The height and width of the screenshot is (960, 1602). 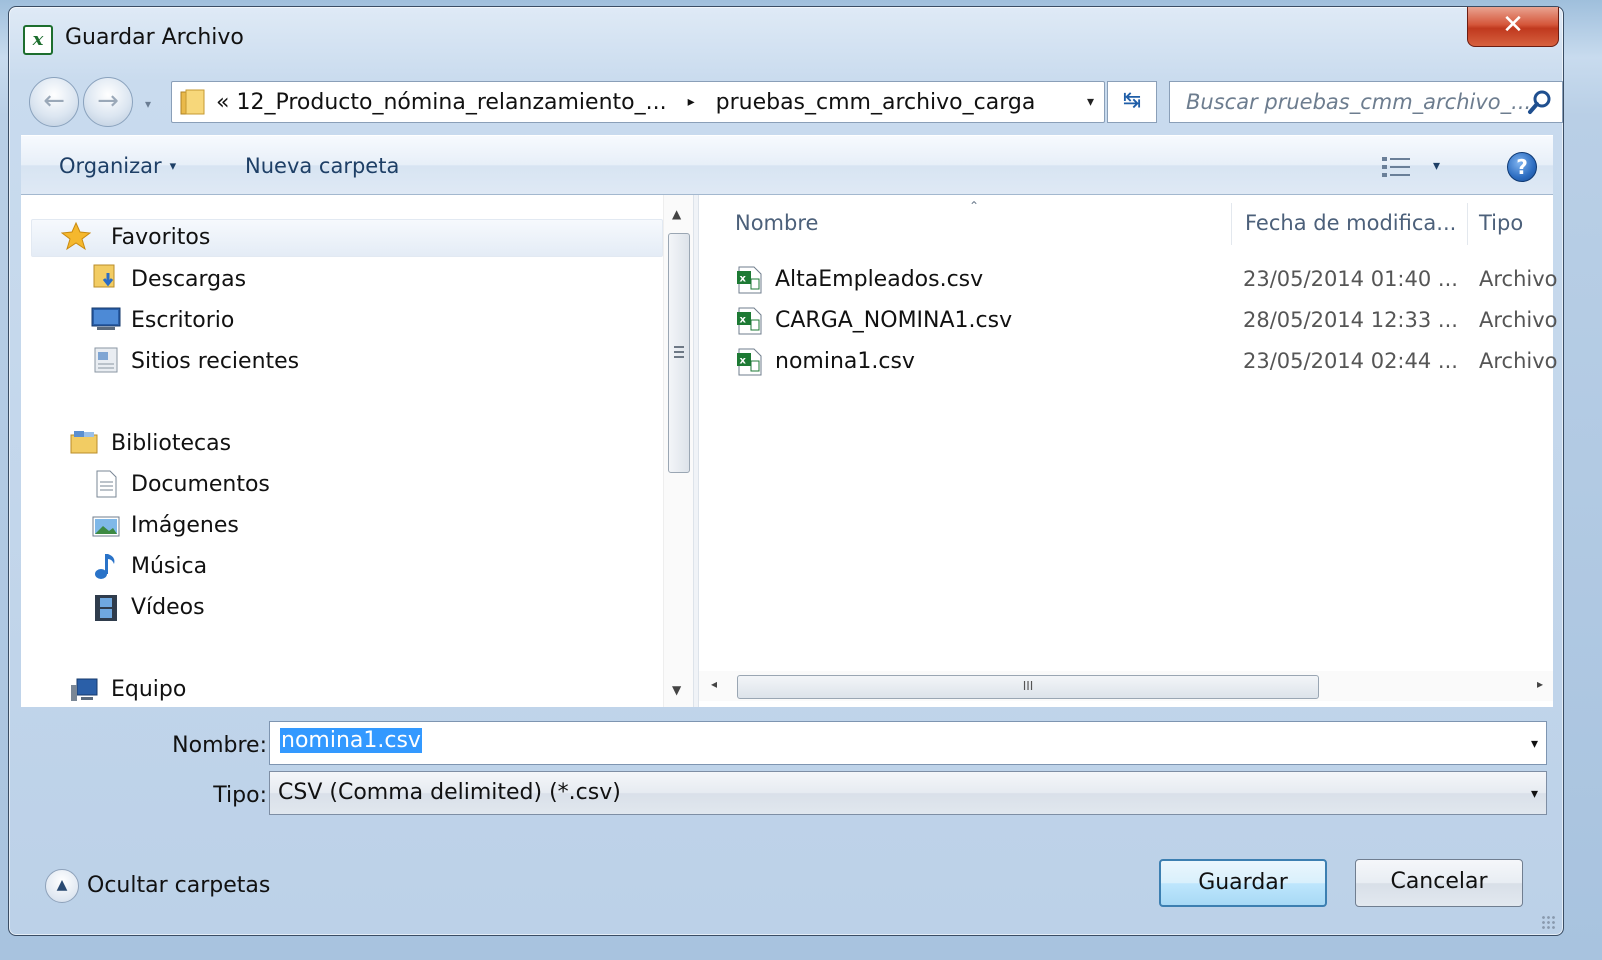 What do you see at coordinates (76, 236) in the screenshot?
I see `star-icon` at bounding box center [76, 236].